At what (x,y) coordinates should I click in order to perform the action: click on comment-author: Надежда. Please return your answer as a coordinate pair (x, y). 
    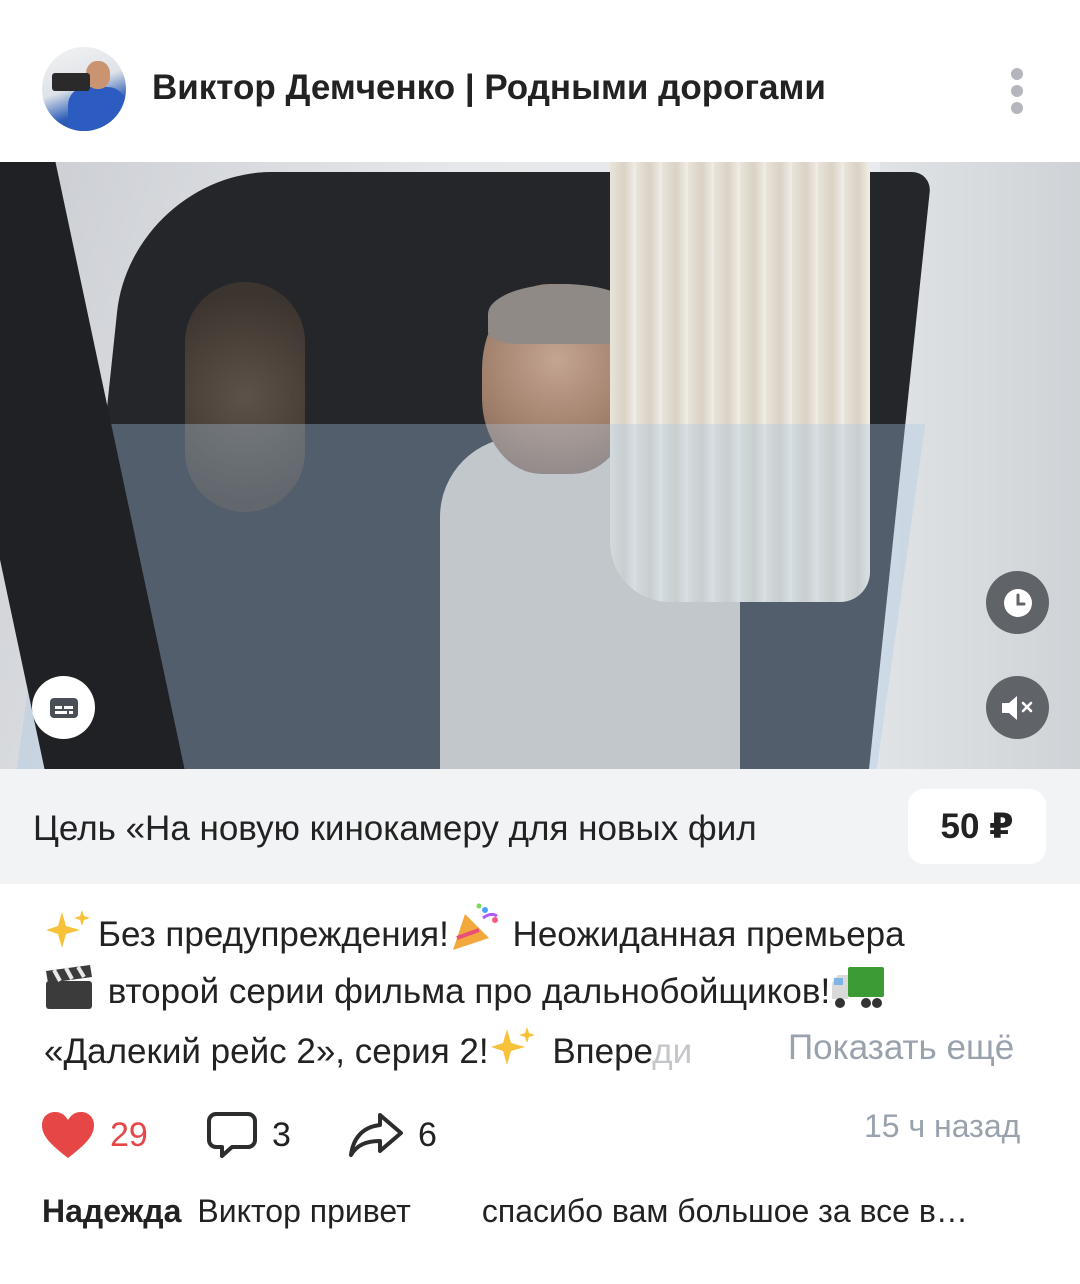
    Looking at the image, I should click on (111, 1211).